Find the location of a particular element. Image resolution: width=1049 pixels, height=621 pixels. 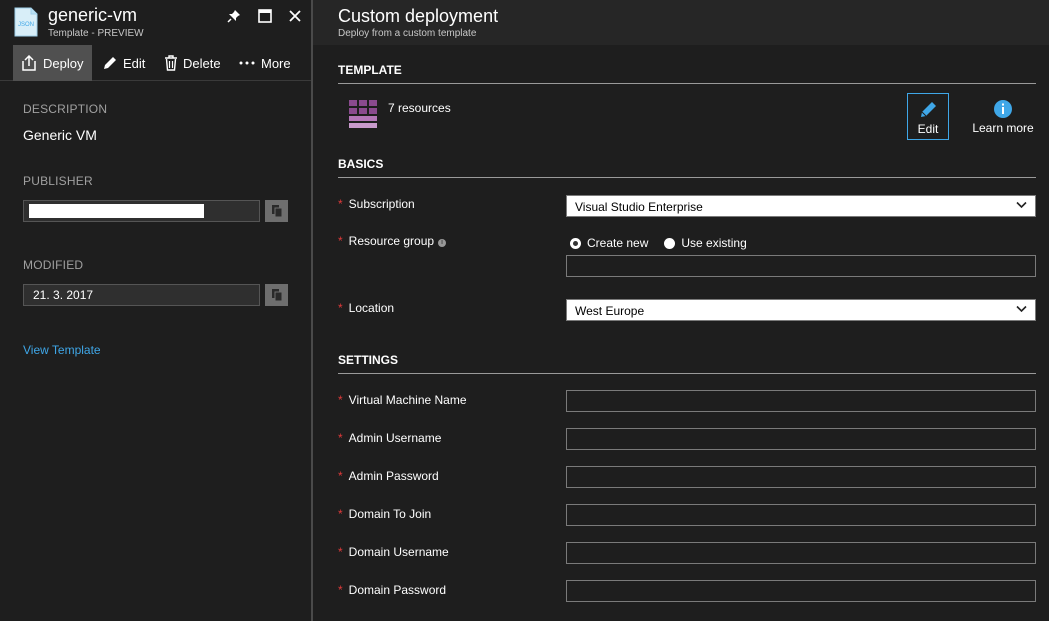

create-new-label: Create new is located at coordinates (618, 243).